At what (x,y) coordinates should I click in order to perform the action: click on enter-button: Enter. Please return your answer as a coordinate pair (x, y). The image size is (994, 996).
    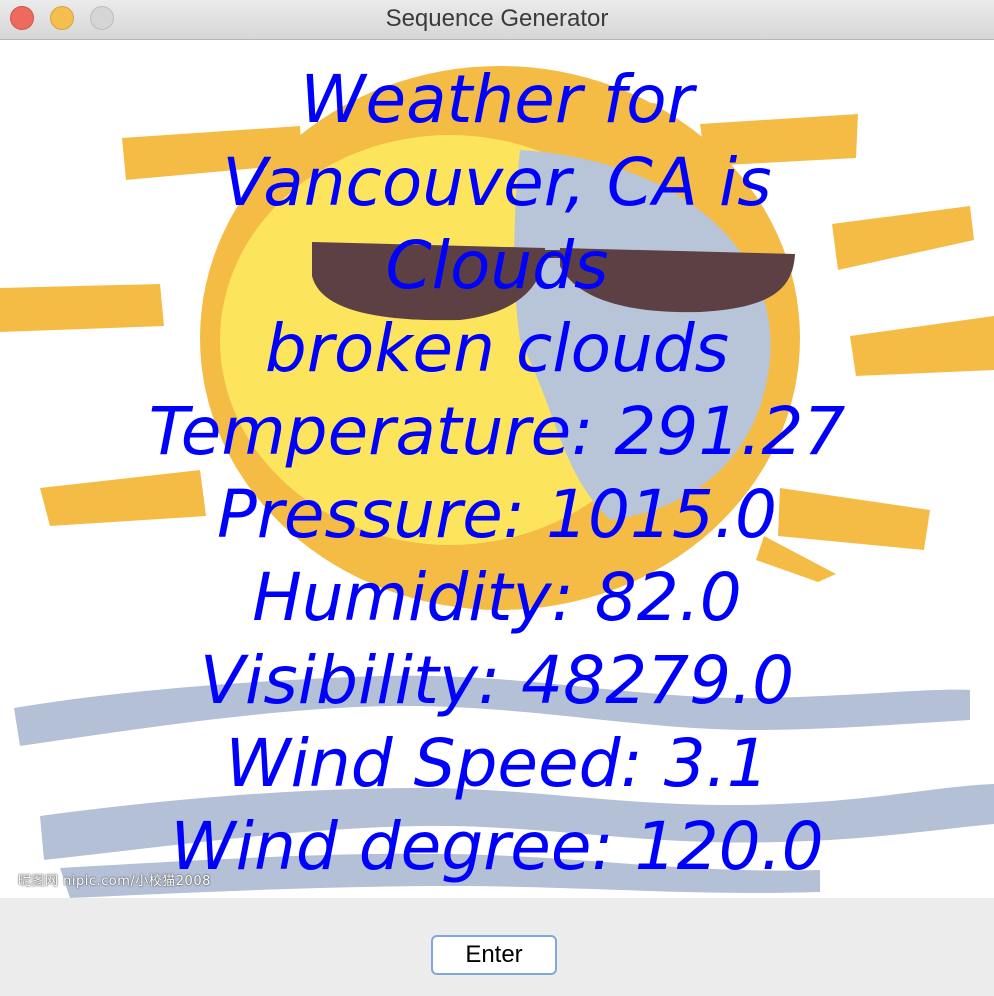
    Looking at the image, I should click on (494, 955).